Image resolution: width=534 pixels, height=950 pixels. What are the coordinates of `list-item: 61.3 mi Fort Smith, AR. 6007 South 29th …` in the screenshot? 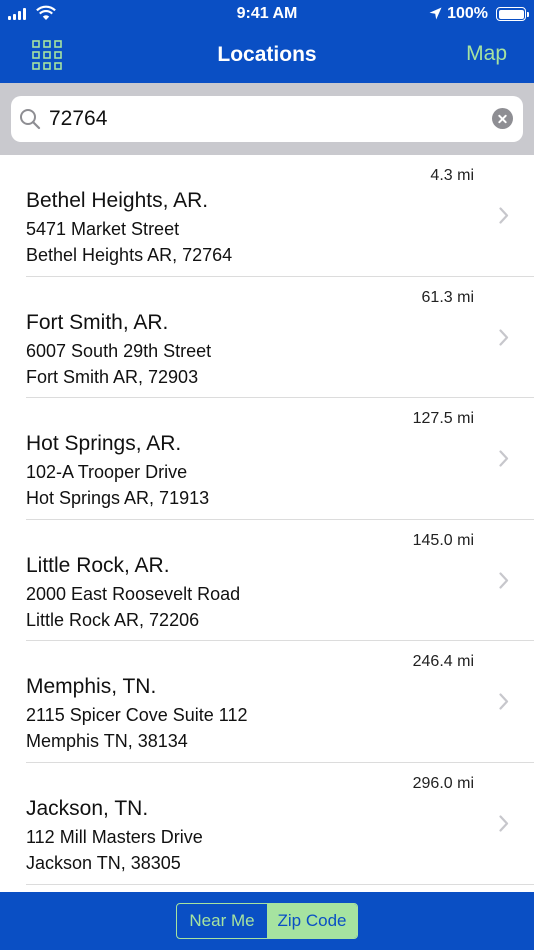 It's located at (267, 338).